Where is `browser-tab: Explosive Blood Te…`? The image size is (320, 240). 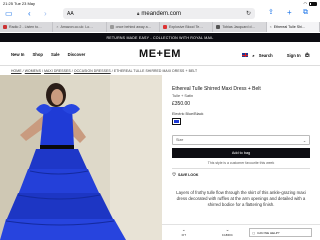 browser-tab: Explosive Blood Te… is located at coordinates (187, 27).